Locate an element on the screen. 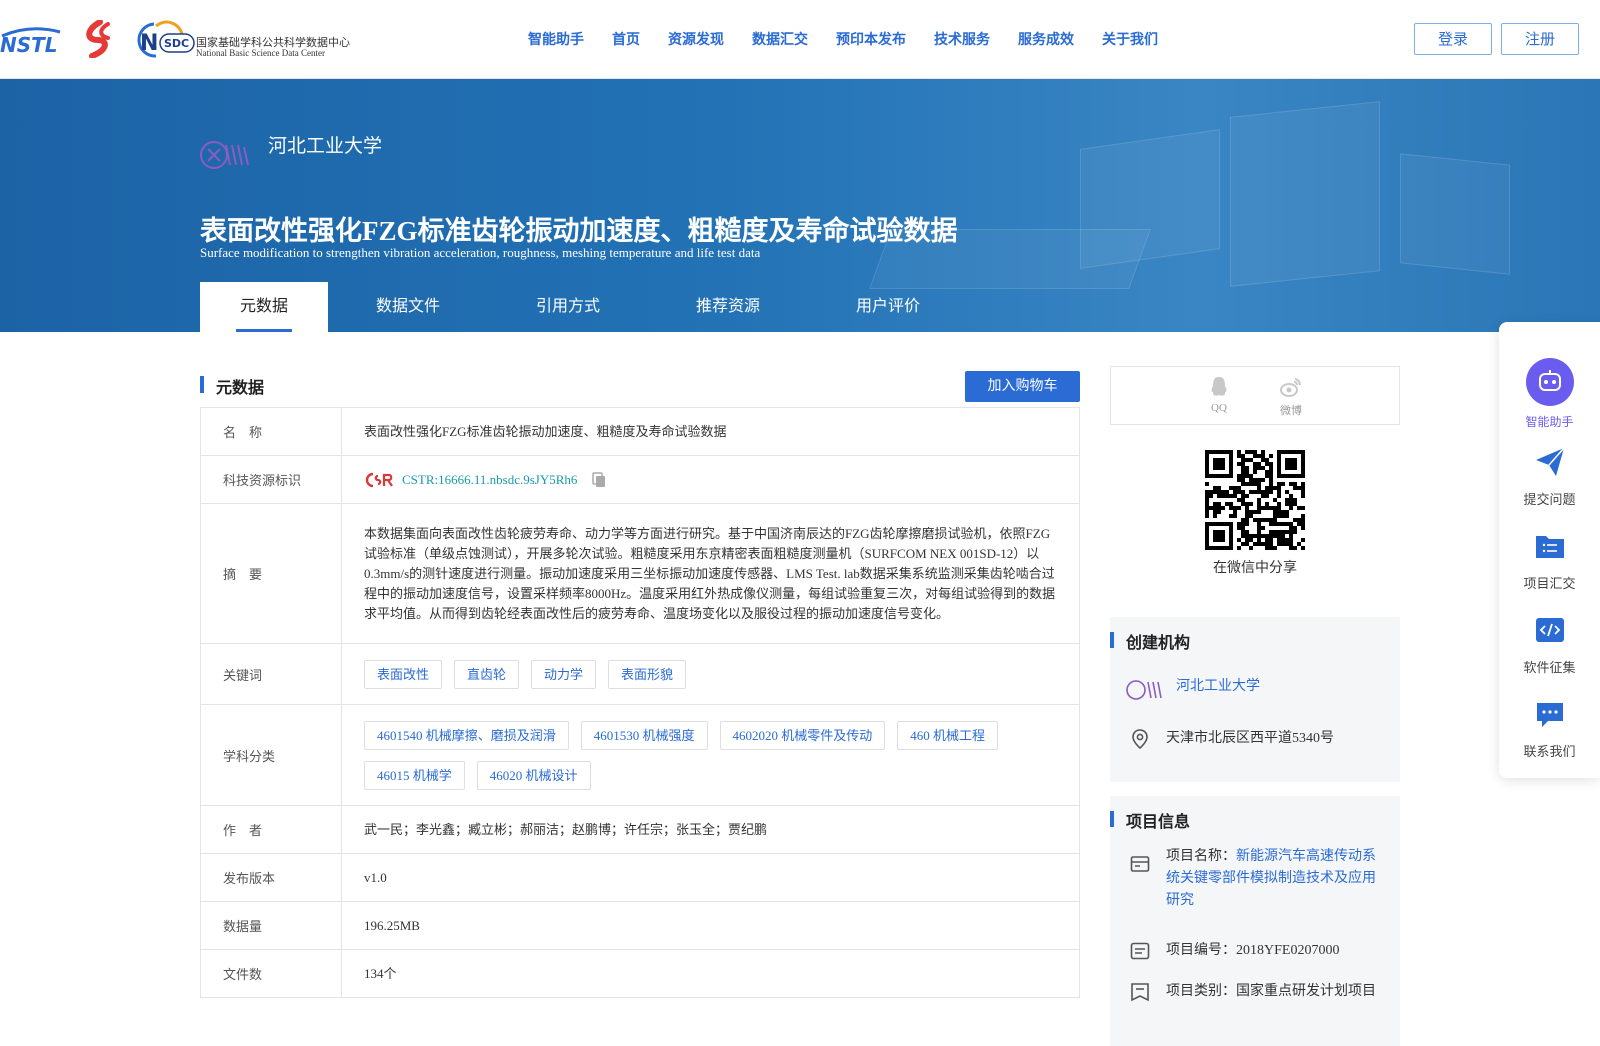 This screenshot has width=1600, height=1046. copy-icon is located at coordinates (599, 479).